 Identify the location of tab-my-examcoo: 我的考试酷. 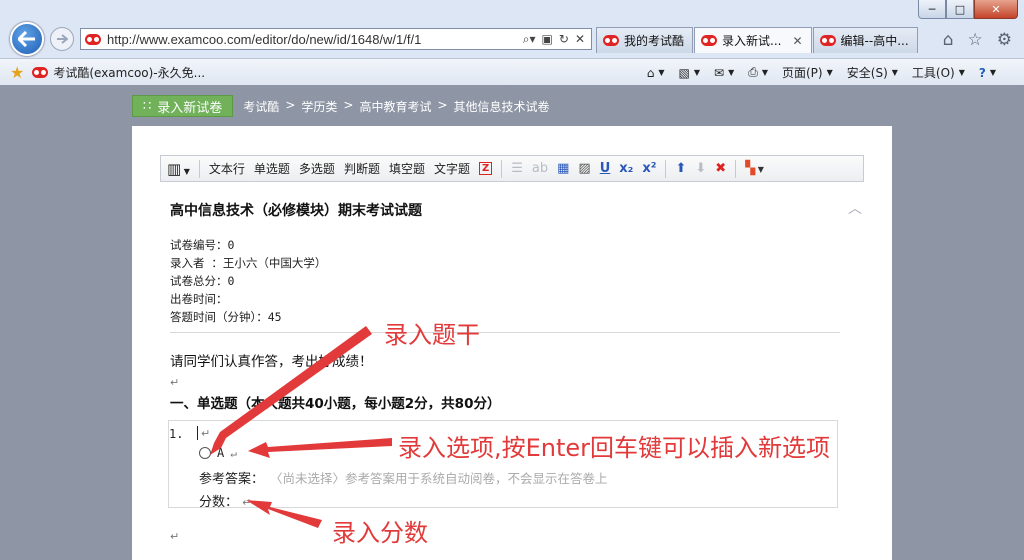
(645, 40).